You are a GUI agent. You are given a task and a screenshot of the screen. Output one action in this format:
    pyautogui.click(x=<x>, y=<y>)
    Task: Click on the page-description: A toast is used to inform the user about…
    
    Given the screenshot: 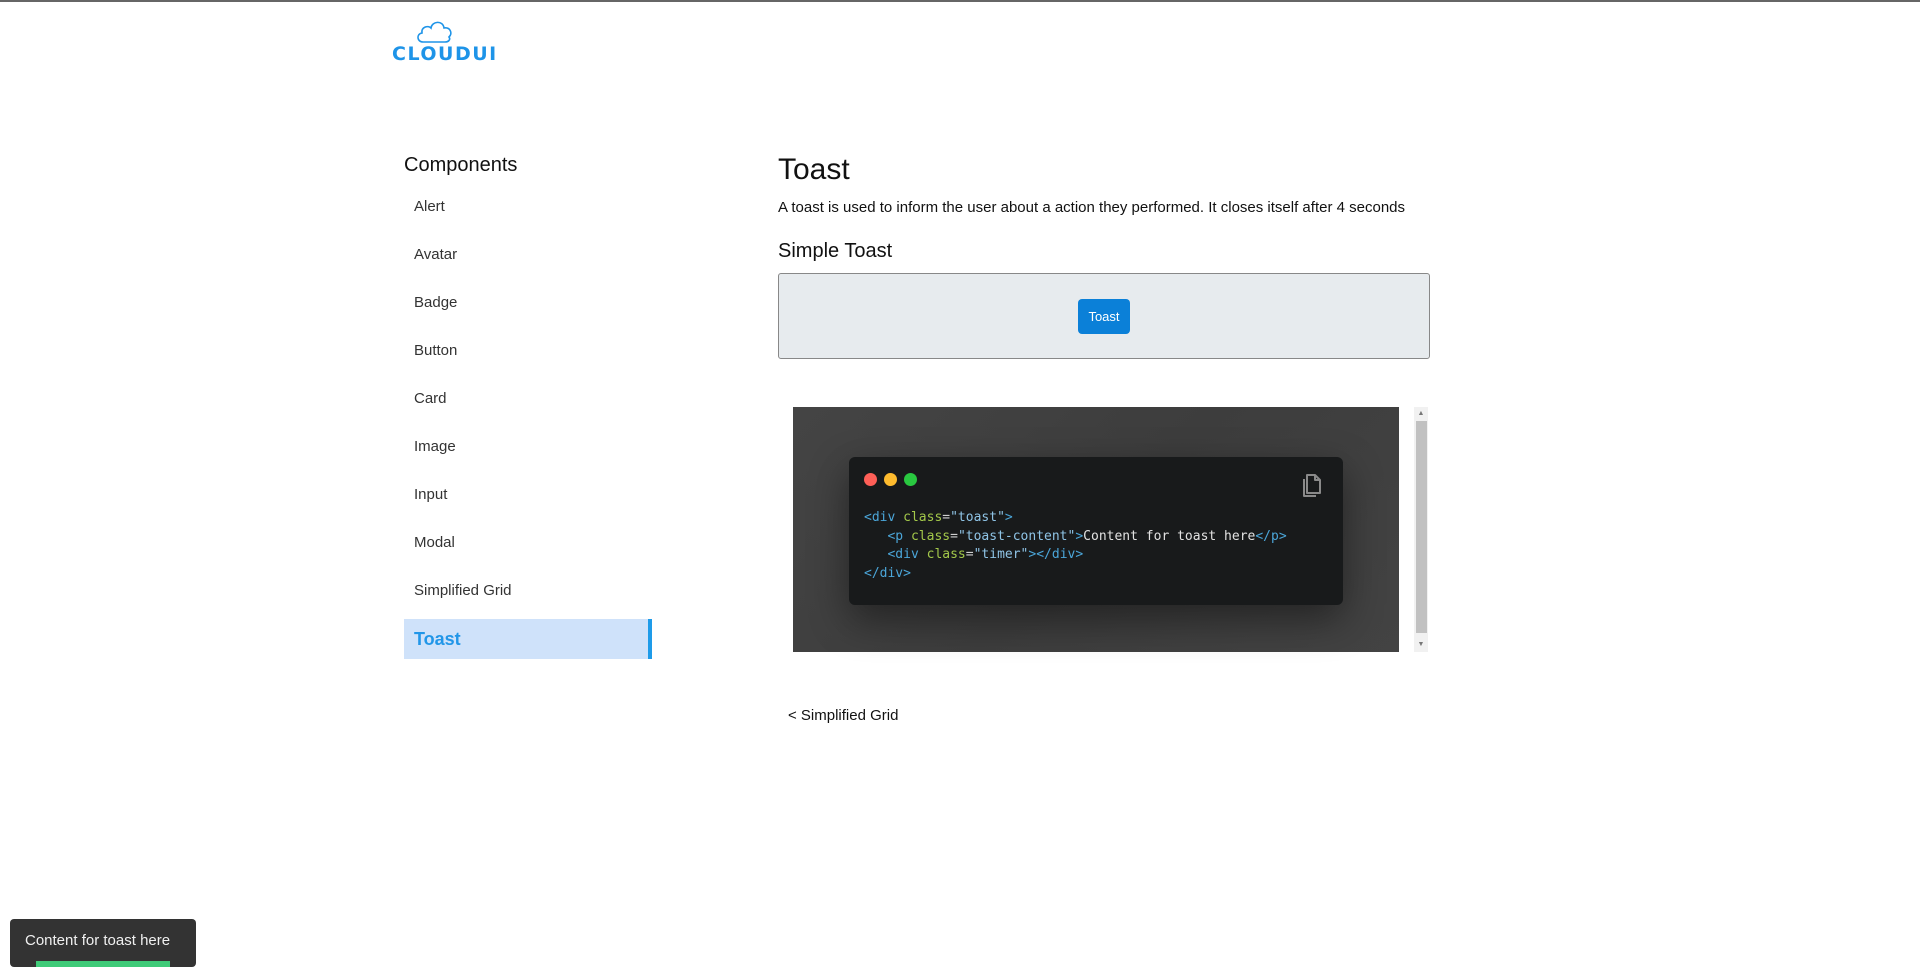 What is the action you would take?
    pyautogui.click(x=1091, y=207)
    